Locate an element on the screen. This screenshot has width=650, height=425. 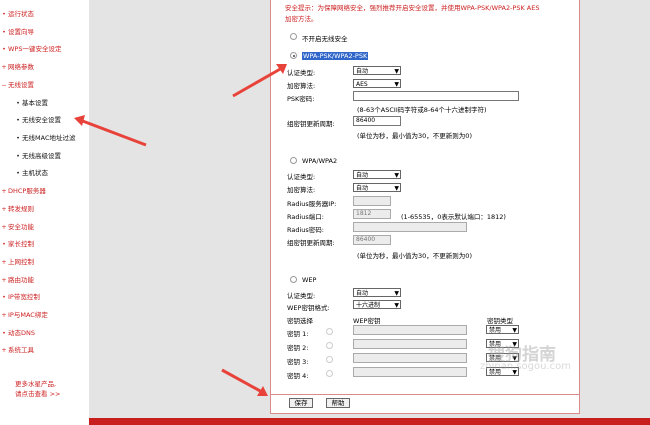
arrow-to-save-button-icon is located at coordinates (244, 382).